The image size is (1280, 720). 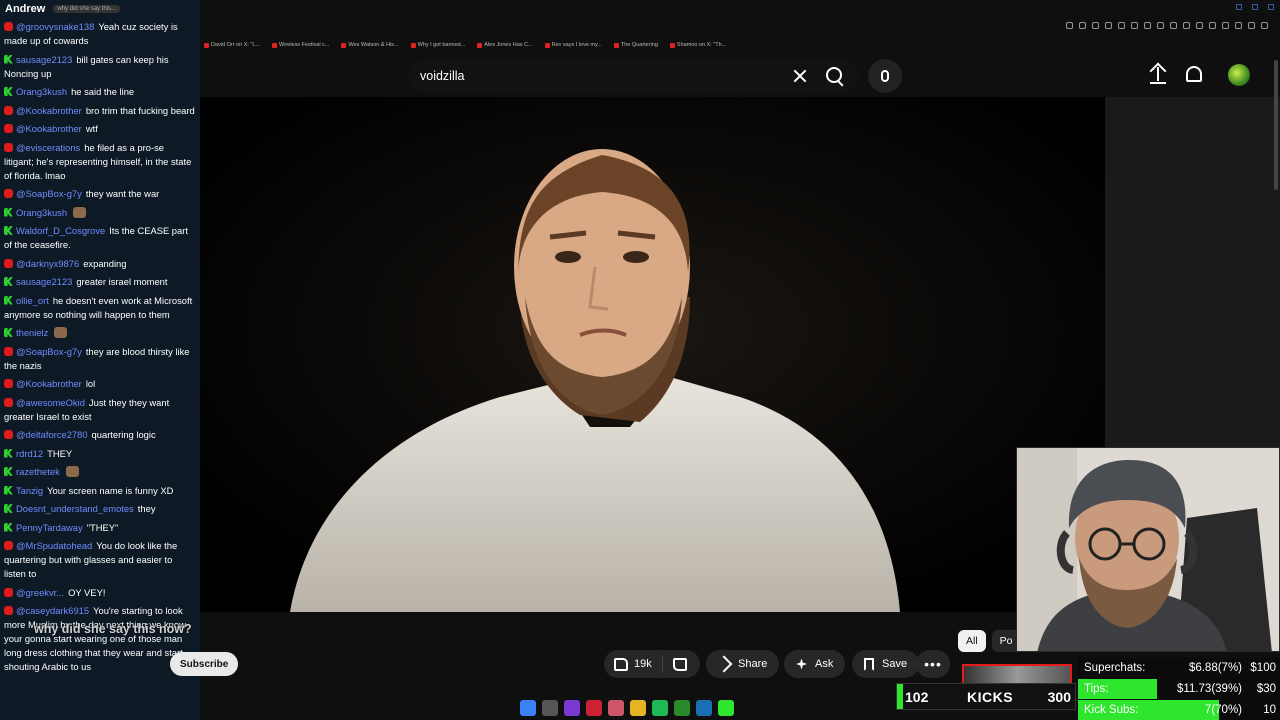 I want to click on chat-text: he said the line, so click(x=103, y=91).